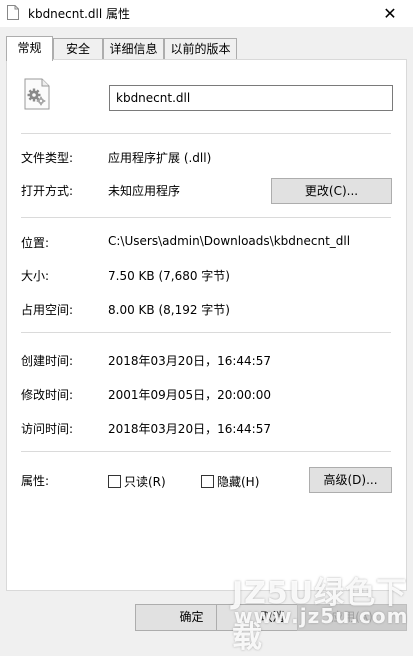 The image size is (413, 656). What do you see at coordinates (169, 310) in the screenshot?
I see `size-on-disk-value: 8.00 KB (8,192 字节)` at bounding box center [169, 310].